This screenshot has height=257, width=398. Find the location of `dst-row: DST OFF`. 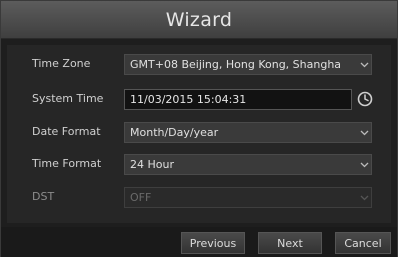

dst-row: DST OFF is located at coordinates (199, 198).